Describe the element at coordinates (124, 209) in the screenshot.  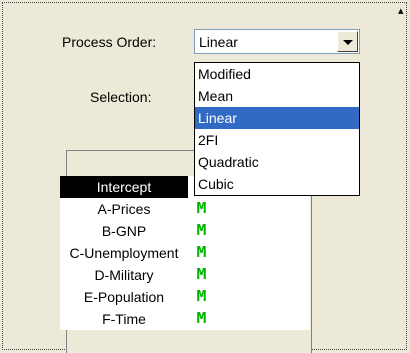
I see `term-name: A-Prices` at that location.